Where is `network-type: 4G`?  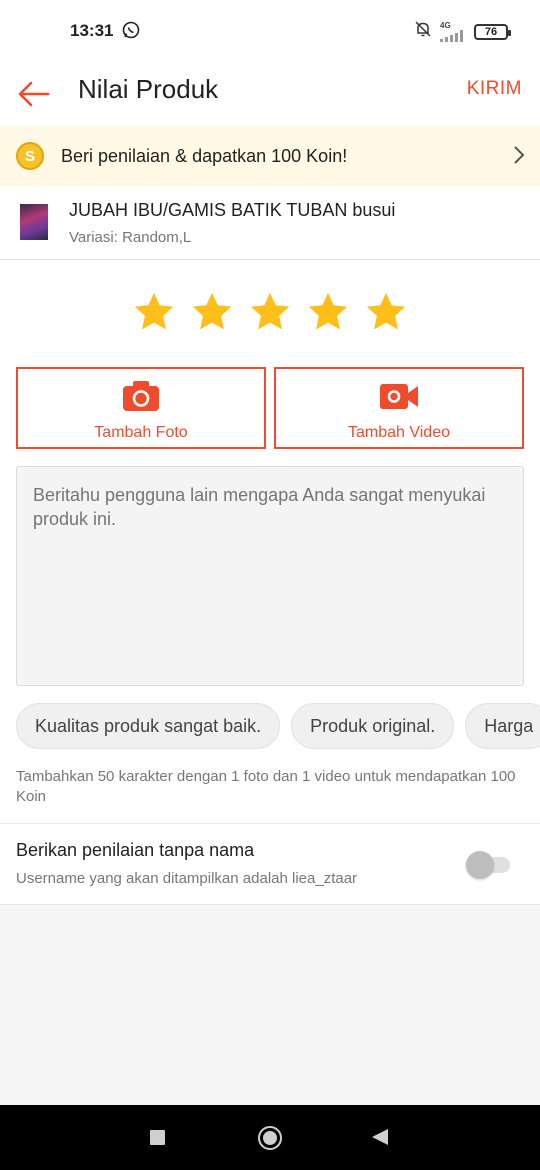
network-type: 4G is located at coordinates (445, 25).